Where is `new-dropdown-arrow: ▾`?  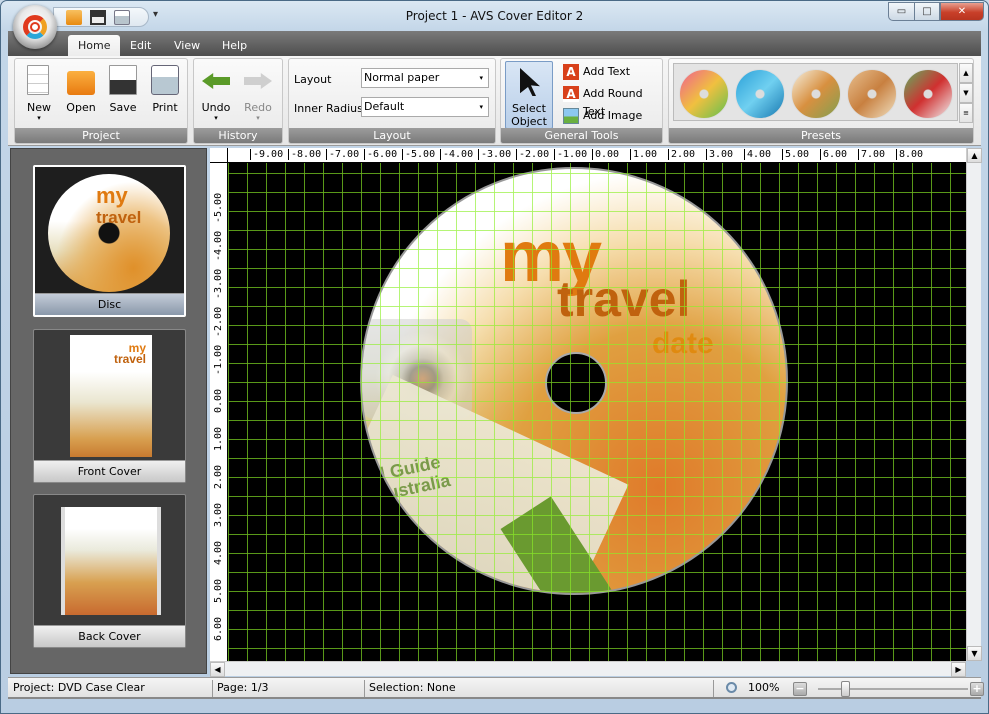 new-dropdown-arrow: ▾ is located at coordinates (39, 118).